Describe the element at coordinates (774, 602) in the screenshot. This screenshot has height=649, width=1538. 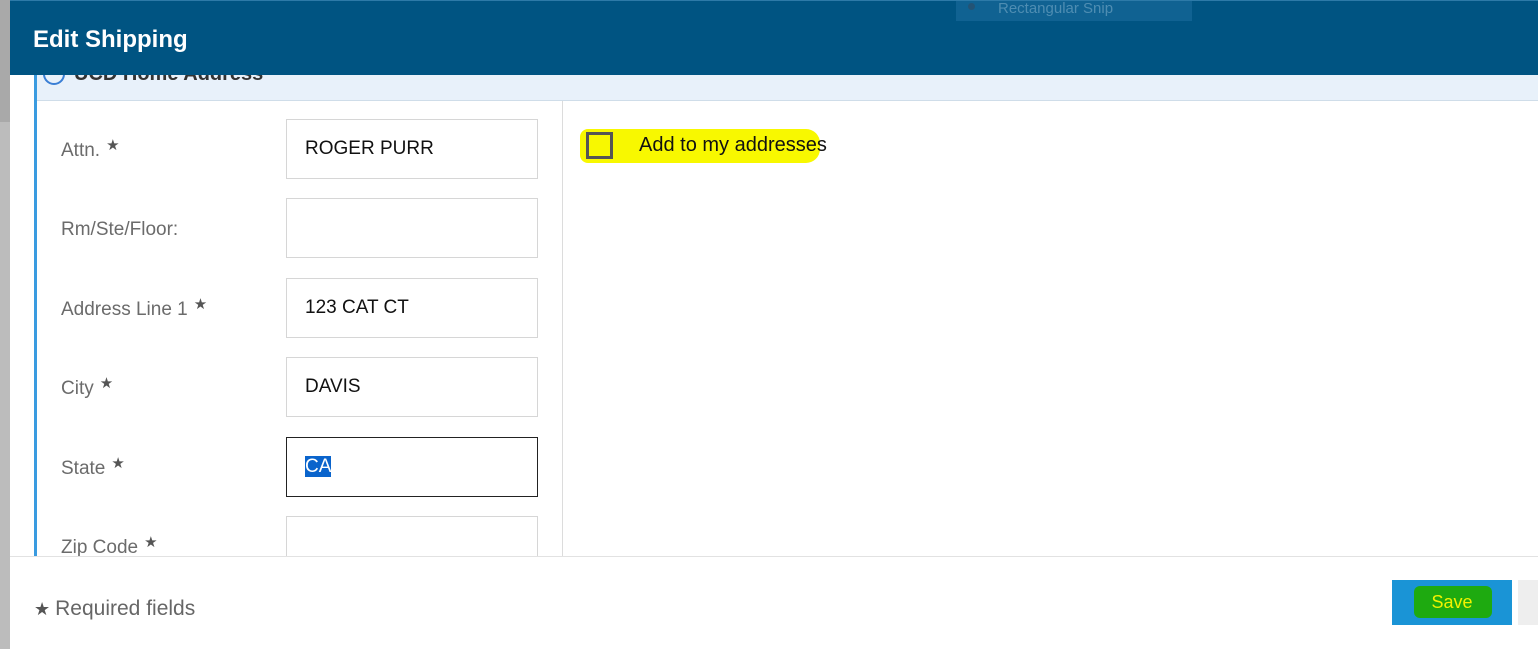
I see `dialog-footer: ★ Required fields Save` at that location.